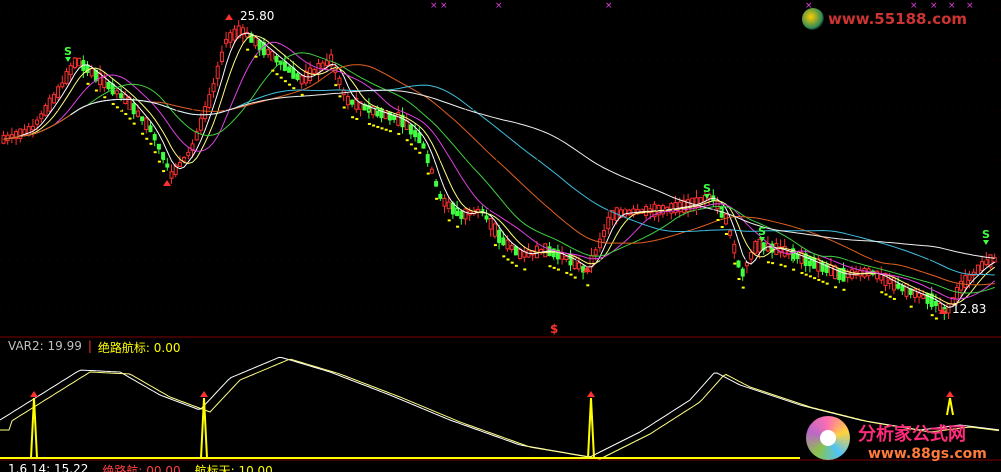 The width and height of the screenshot is (1001, 472). What do you see at coordinates (94, 347) in the screenshot?
I see `indicator-legend: VAR2: 19.99 | 绝路航标: 0.00` at bounding box center [94, 347].